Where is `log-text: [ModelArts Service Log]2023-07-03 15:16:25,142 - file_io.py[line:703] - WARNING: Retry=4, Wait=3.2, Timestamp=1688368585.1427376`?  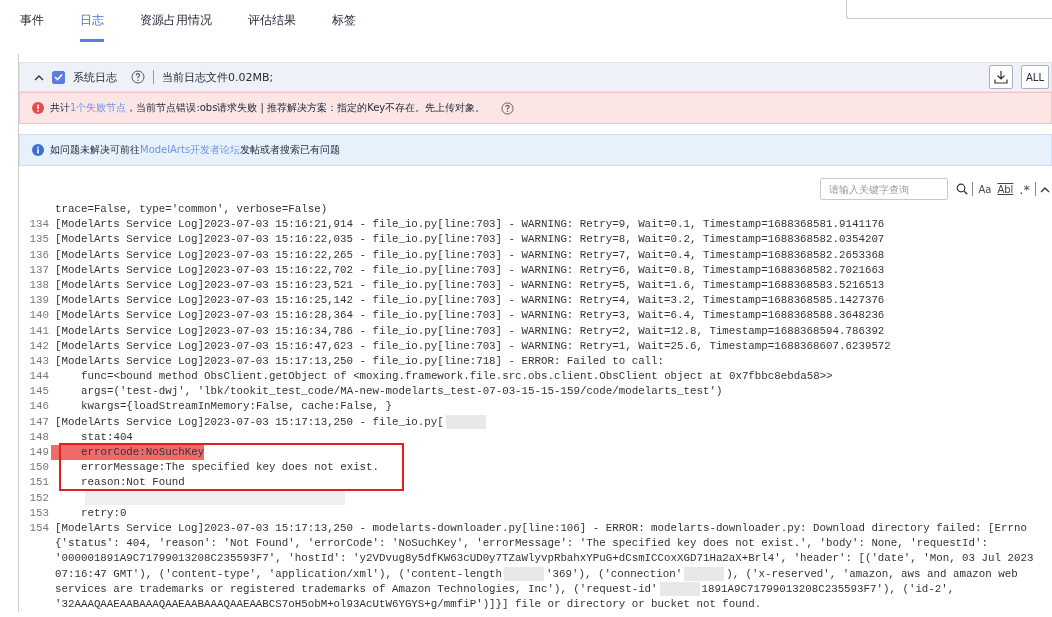
log-text: [ModelArts Service Log]2023-07-03 15:16:25,142 - file_io.py[line:703] - WARNING: Retry=4, Wait=3.2, Timestamp=1688368585.1427376 is located at coordinates (470, 301).